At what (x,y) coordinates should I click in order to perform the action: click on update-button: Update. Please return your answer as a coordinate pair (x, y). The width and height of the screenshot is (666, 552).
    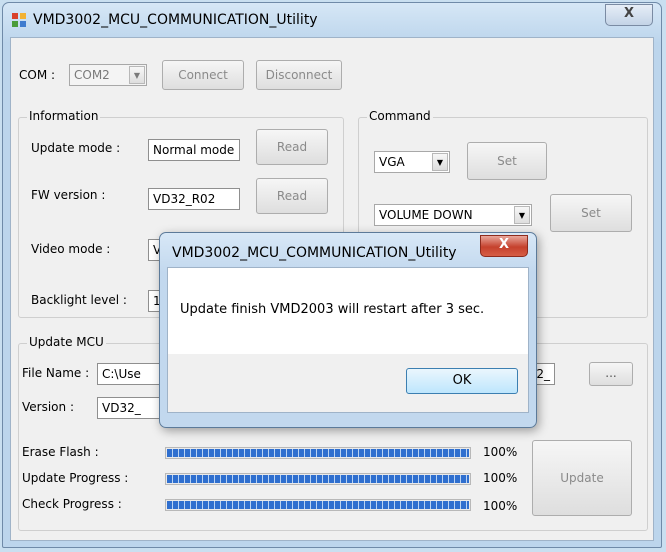
    Looking at the image, I should click on (582, 478).